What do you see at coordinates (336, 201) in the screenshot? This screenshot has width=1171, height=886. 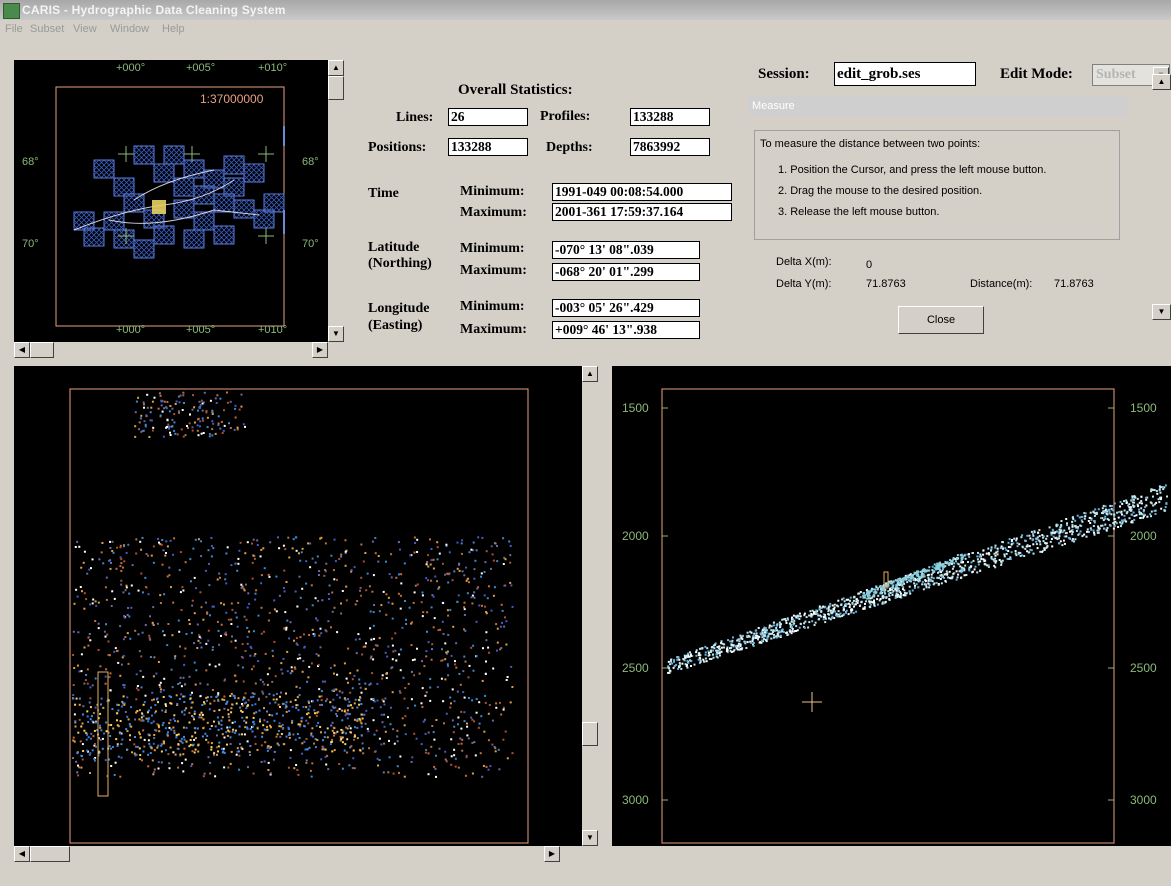 I see `overview-vscrollbar: ▲ ▼` at bounding box center [336, 201].